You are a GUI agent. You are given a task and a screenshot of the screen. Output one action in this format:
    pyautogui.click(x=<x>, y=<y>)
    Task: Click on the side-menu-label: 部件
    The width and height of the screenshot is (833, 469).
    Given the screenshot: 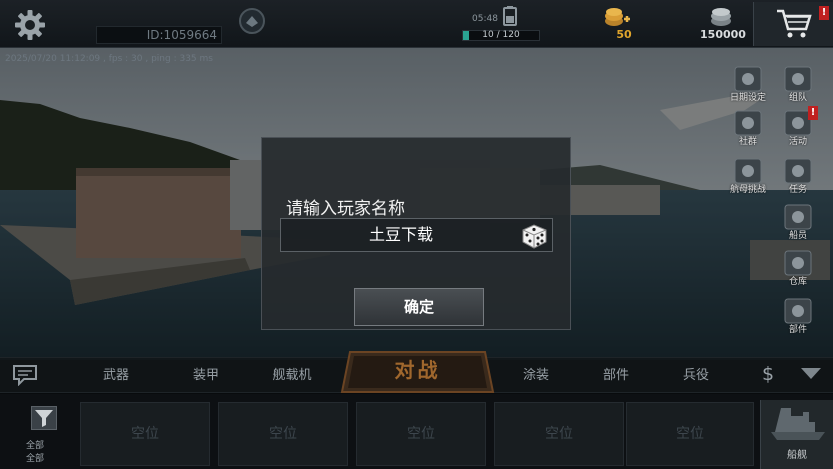 What is the action you would take?
    pyautogui.click(x=797, y=330)
    